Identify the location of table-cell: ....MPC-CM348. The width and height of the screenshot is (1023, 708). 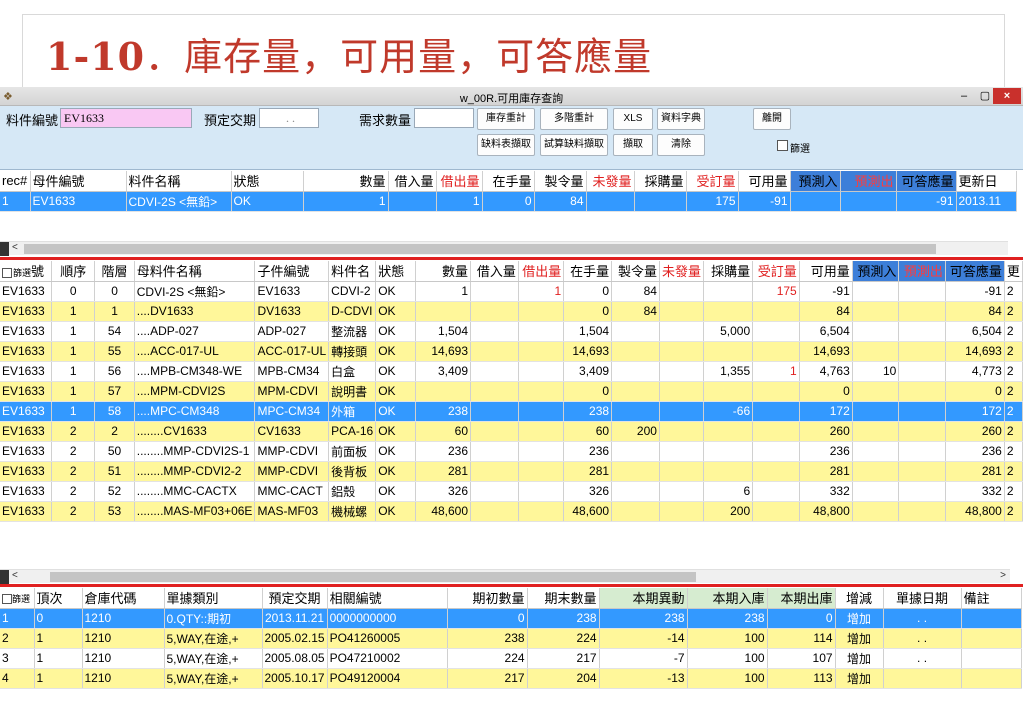
(195, 411).